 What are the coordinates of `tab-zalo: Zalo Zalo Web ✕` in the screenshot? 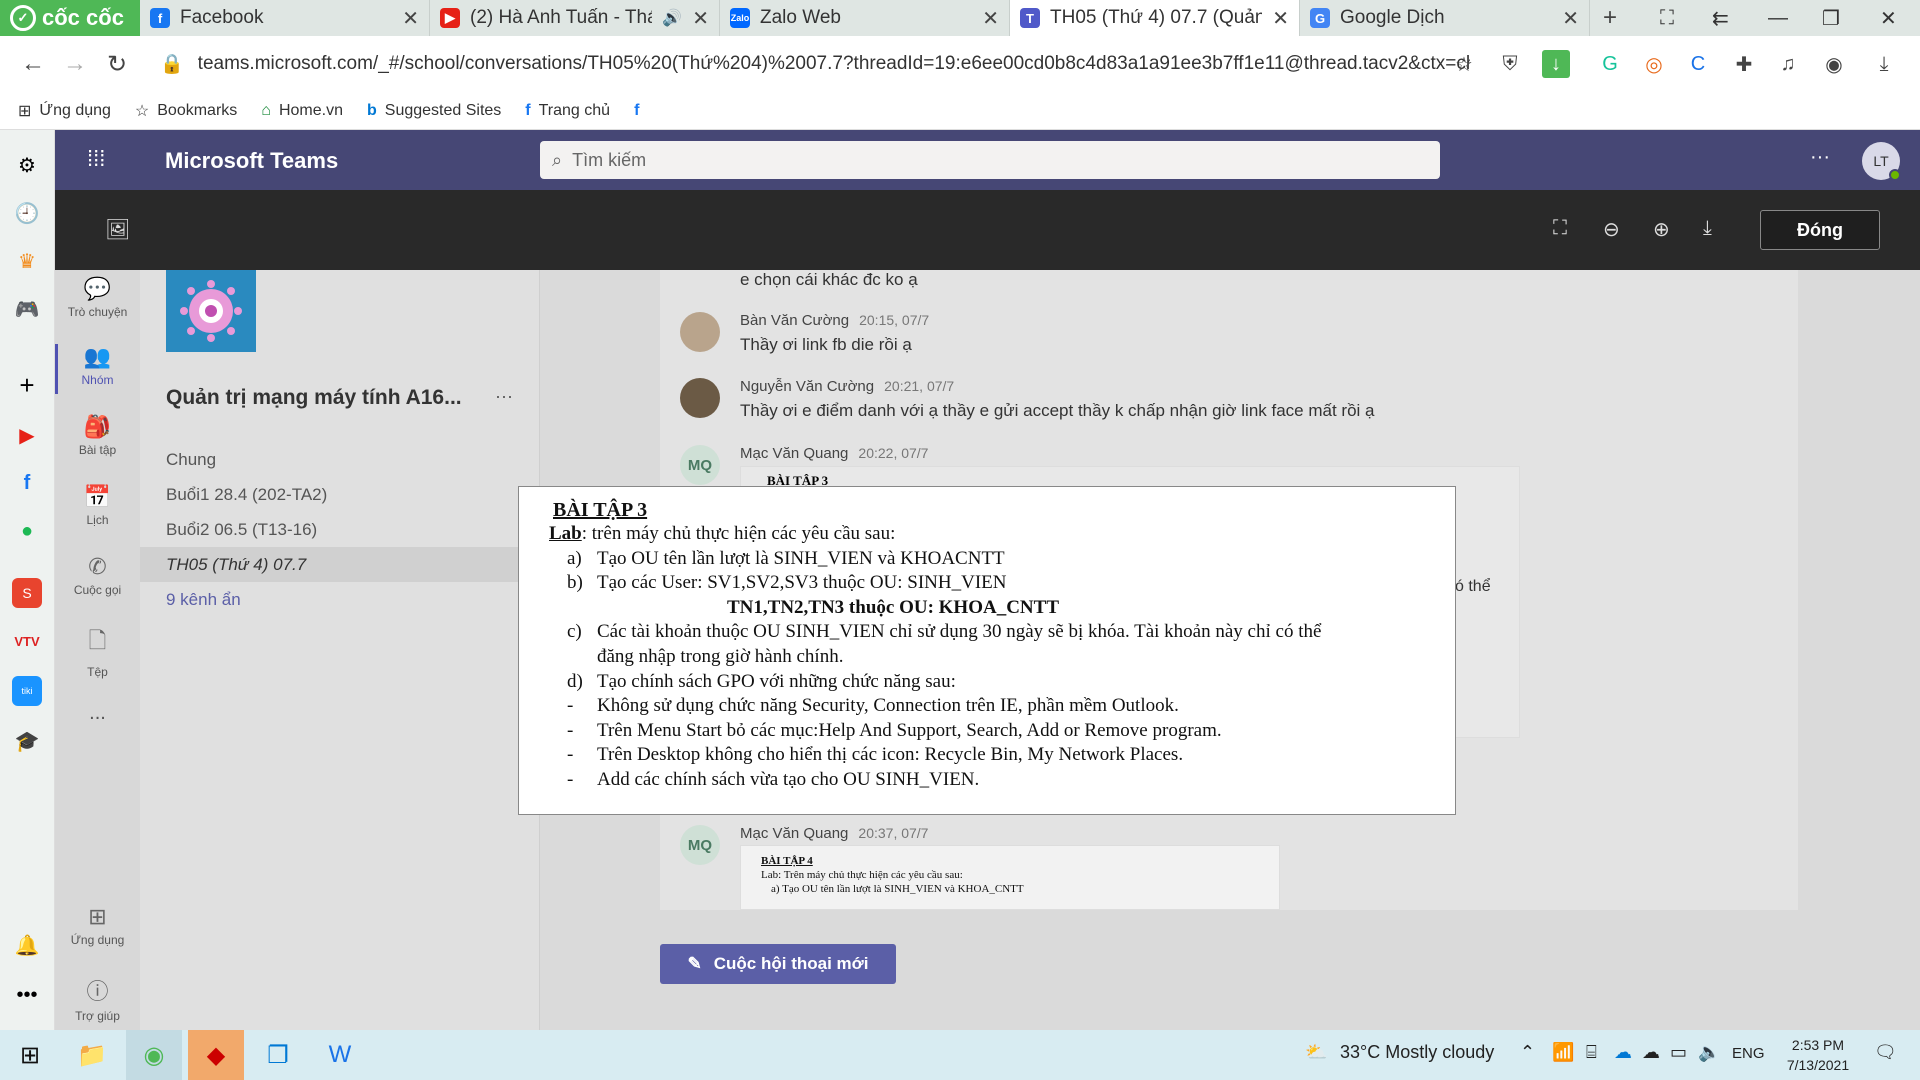 It's located at (865, 18).